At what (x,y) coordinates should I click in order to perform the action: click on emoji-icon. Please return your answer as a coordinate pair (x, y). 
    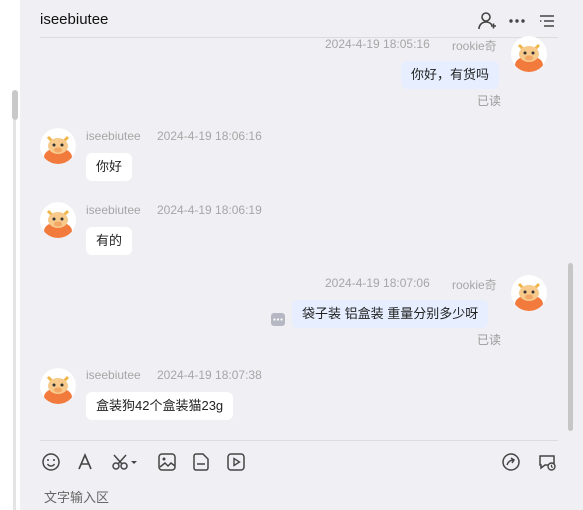
    Looking at the image, I should click on (51, 462).